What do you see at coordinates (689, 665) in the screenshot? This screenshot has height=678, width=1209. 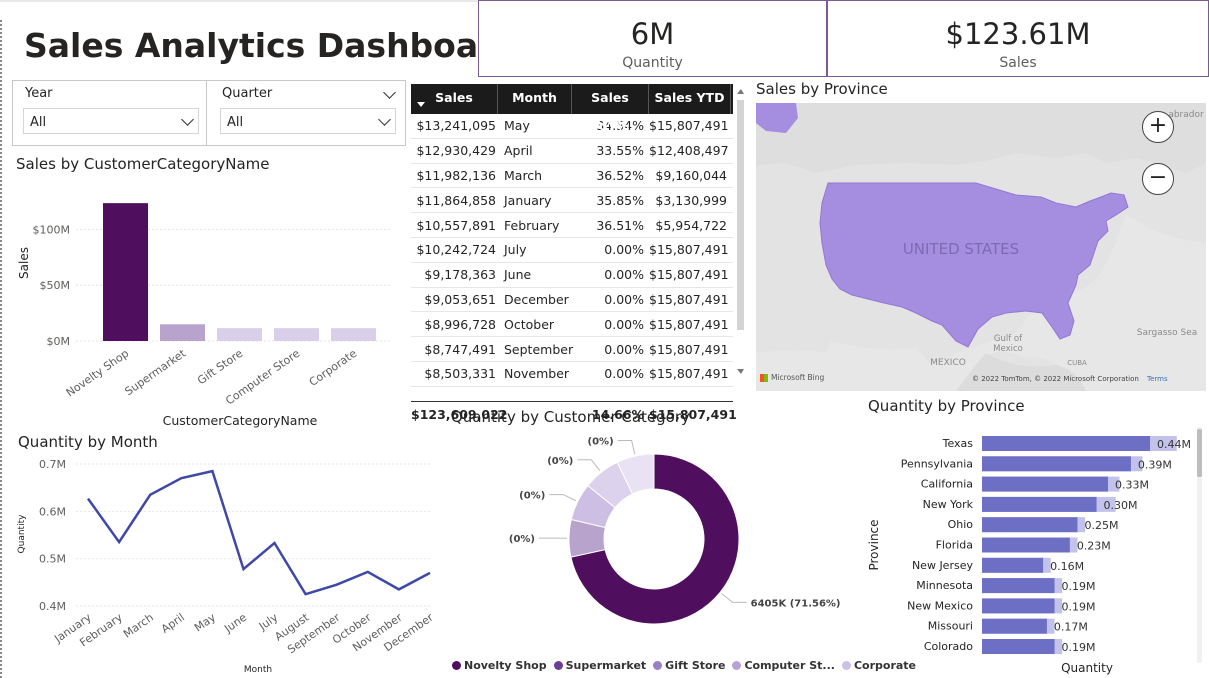 I see `legend-item: Gift Store` at bounding box center [689, 665].